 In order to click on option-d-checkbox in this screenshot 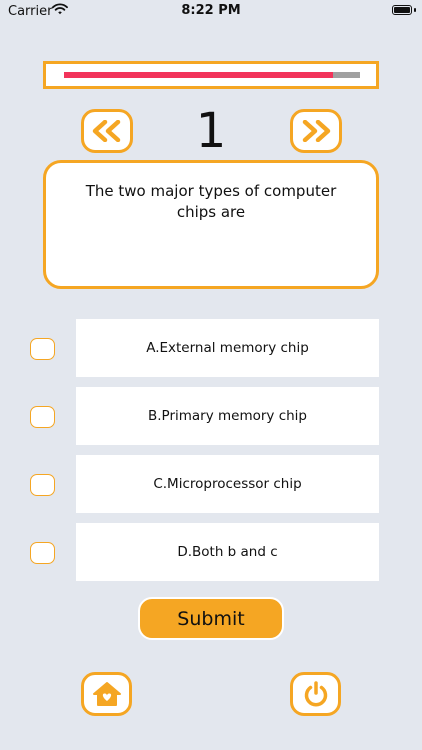, I will do `click(42, 553)`.